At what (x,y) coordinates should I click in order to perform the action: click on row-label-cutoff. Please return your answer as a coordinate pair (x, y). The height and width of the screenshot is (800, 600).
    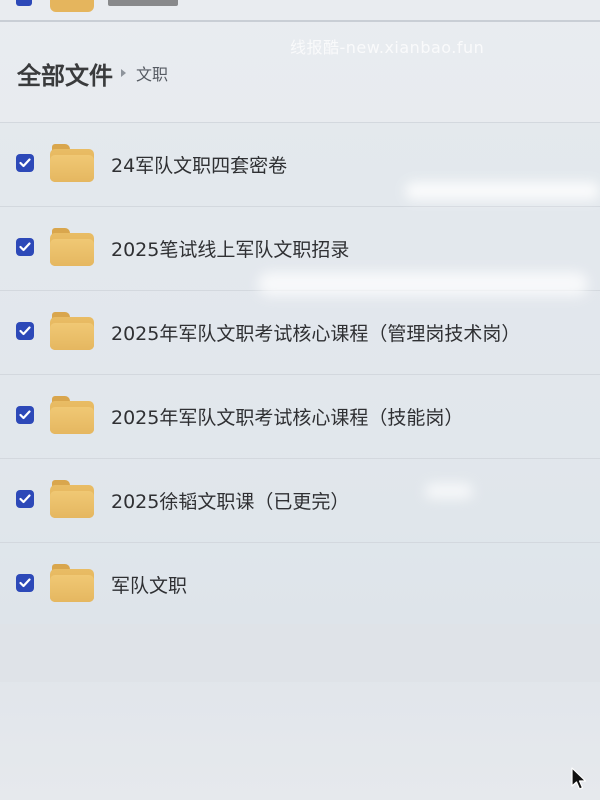
    Looking at the image, I should click on (143, 3).